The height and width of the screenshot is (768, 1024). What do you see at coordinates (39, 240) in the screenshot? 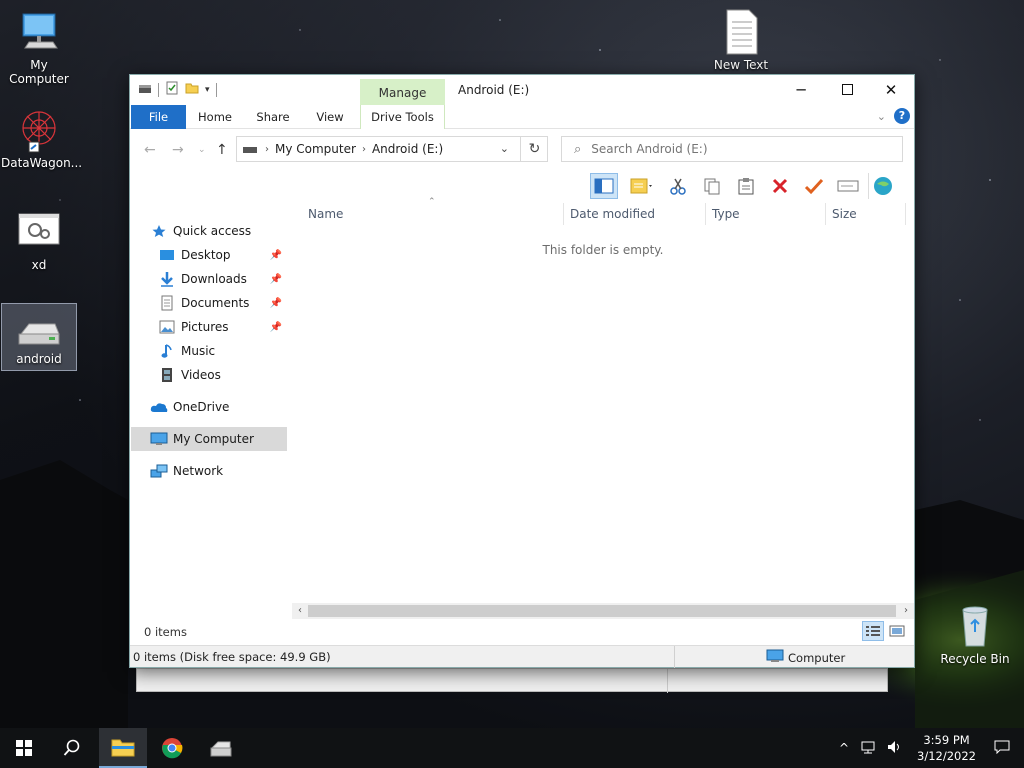
I see `desktop-icon-xd: xd` at bounding box center [39, 240].